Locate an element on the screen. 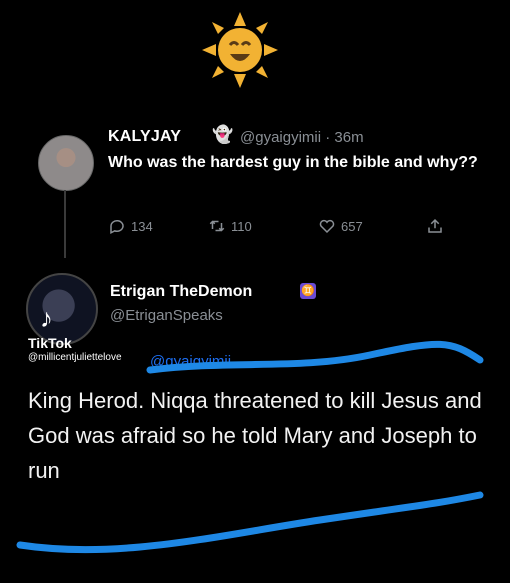  reply-icon is located at coordinates (117, 227).